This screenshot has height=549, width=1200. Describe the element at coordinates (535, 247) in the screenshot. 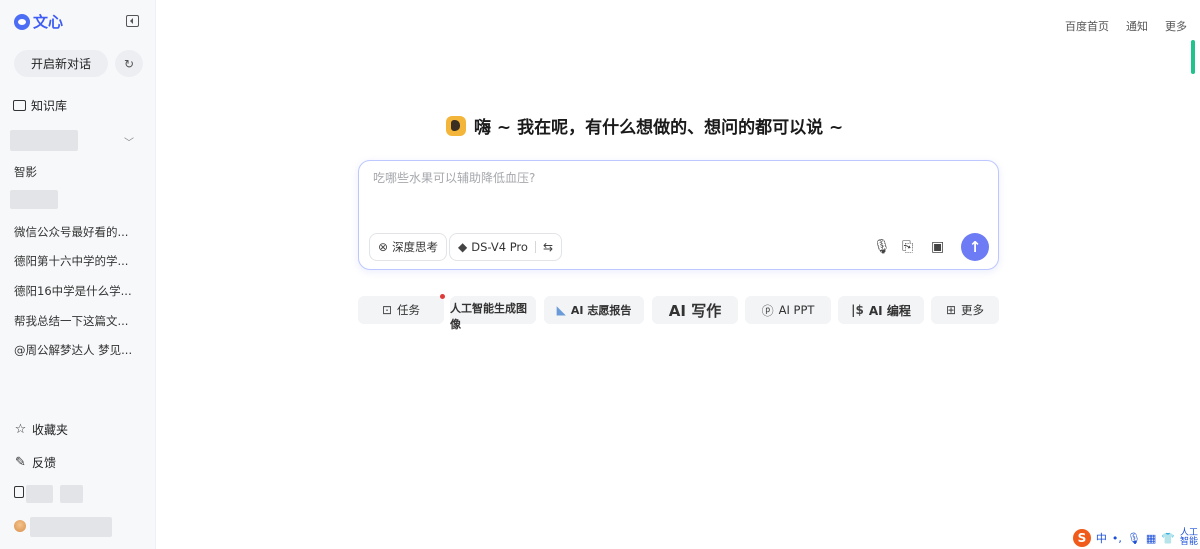

I see `divider` at that location.